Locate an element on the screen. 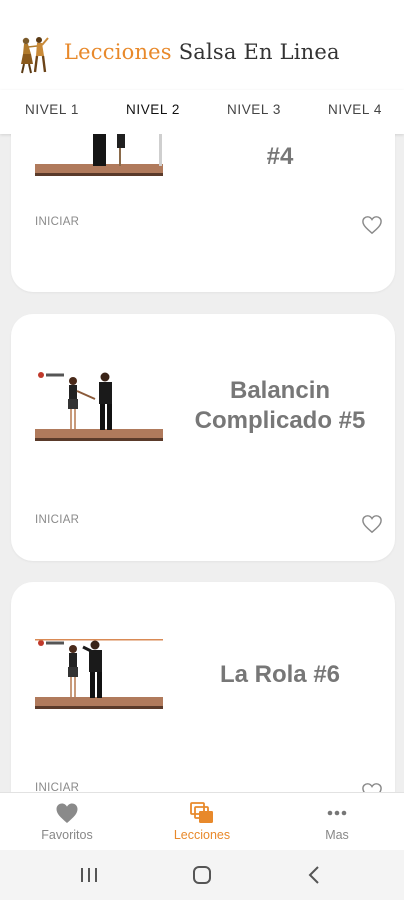 This screenshot has width=404, height=900. tab-nivel-4: NIVEL 4 is located at coordinates (355, 109).